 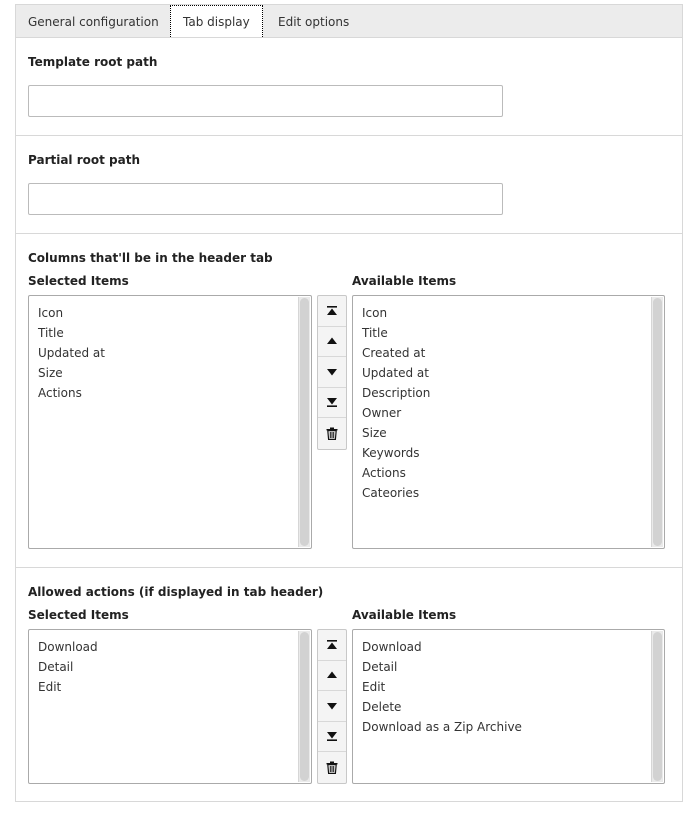 What do you see at coordinates (396, 393) in the screenshot?
I see `list-item: Description` at bounding box center [396, 393].